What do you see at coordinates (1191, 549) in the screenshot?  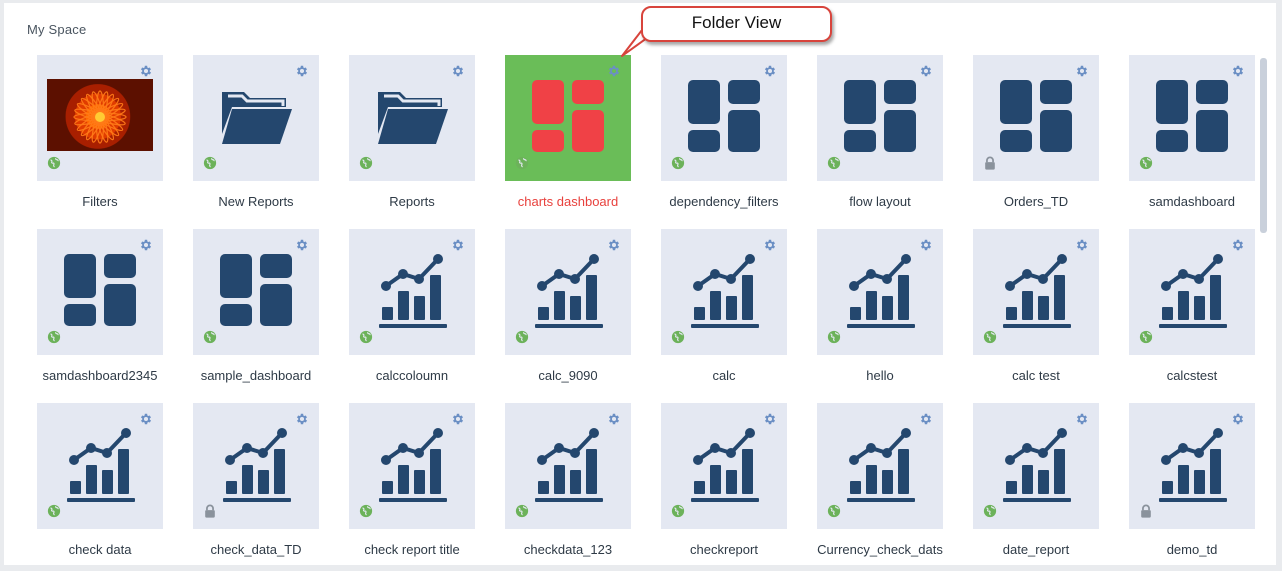 I see `item-label: demo_td` at bounding box center [1191, 549].